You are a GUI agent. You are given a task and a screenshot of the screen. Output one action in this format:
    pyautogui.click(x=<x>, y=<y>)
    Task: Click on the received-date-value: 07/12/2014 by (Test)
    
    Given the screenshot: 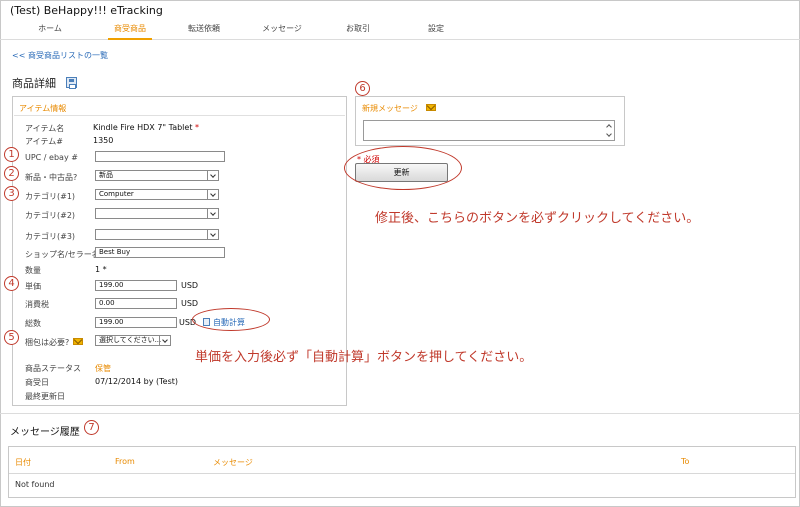 What is the action you would take?
    pyautogui.click(x=137, y=381)
    